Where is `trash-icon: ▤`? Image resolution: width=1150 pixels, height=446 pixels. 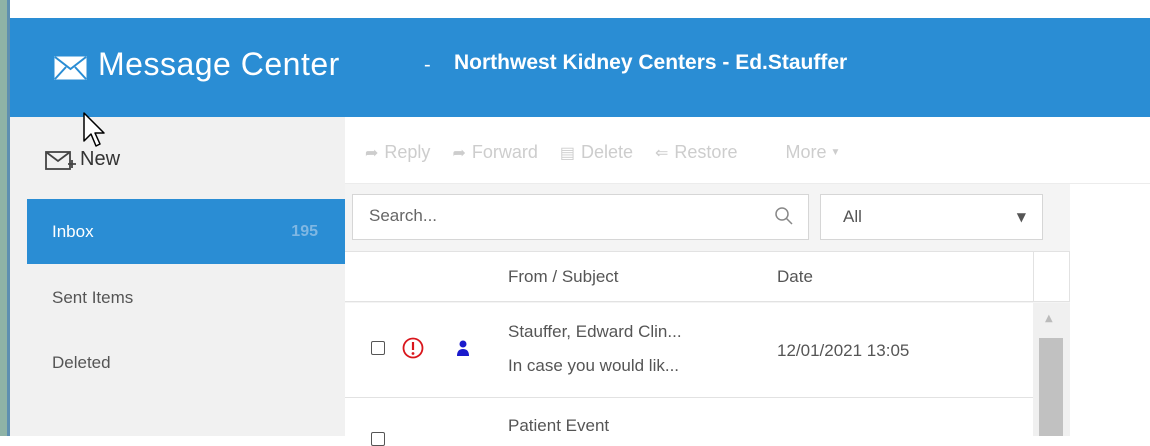
trash-icon: ▤ is located at coordinates (567, 153).